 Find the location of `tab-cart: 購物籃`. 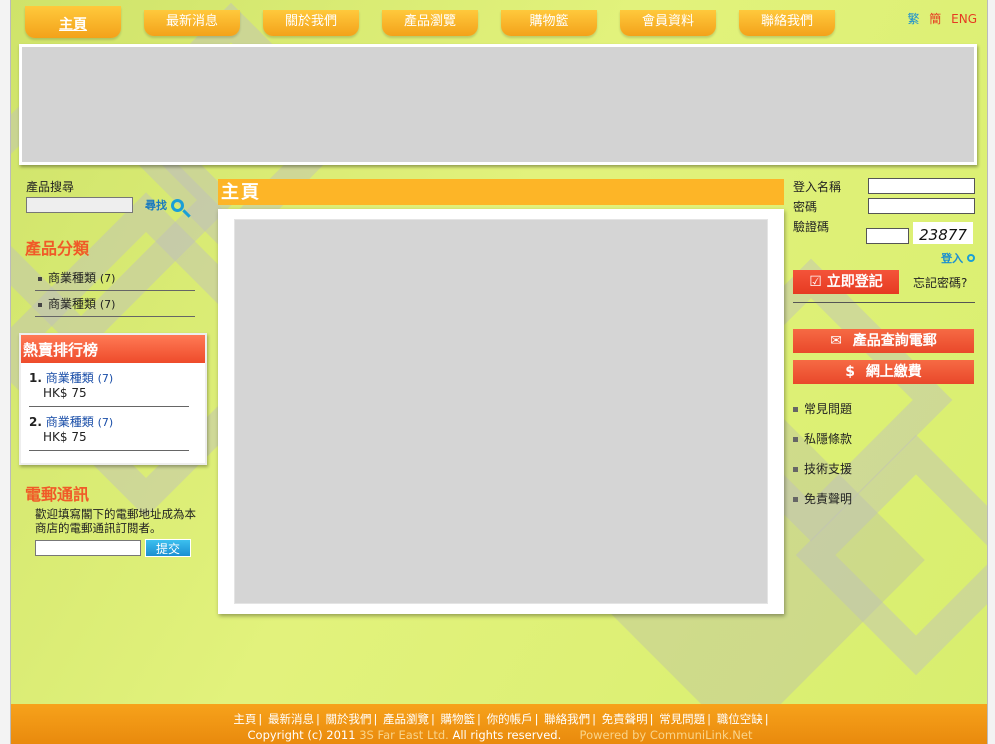

tab-cart: 購物籃 is located at coordinates (549, 23).